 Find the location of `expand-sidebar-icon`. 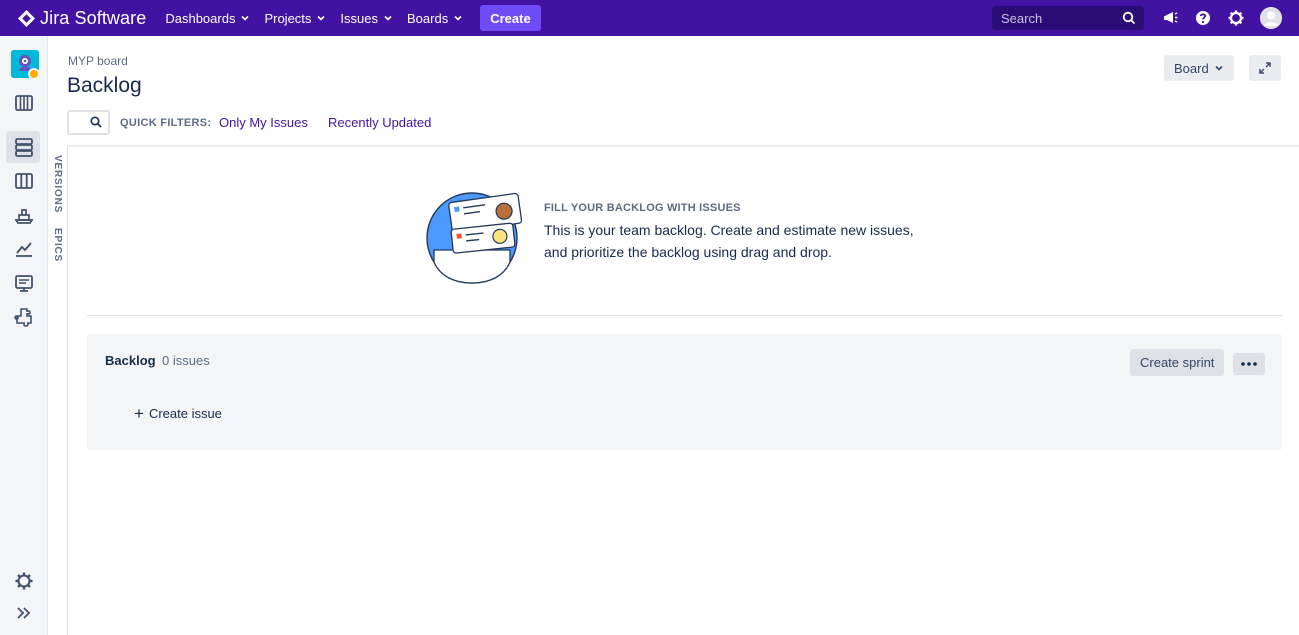

expand-sidebar-icon is located at coordinates (24, 613).